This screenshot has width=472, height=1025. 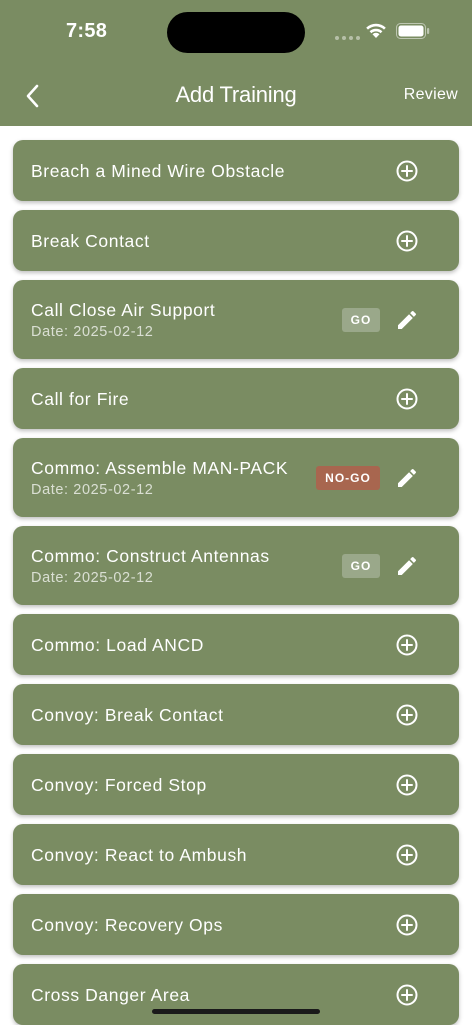 I want to click on training-item: Call for Fire, so click(x=236, y=398).